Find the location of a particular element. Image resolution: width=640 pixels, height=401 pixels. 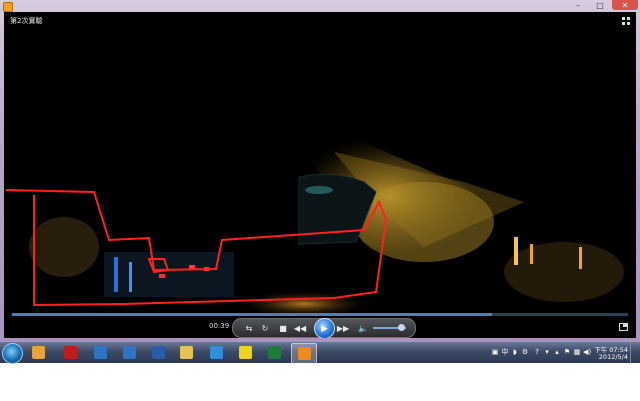

taskbar-button-internet-explorer is located at coordinates (216, 352).